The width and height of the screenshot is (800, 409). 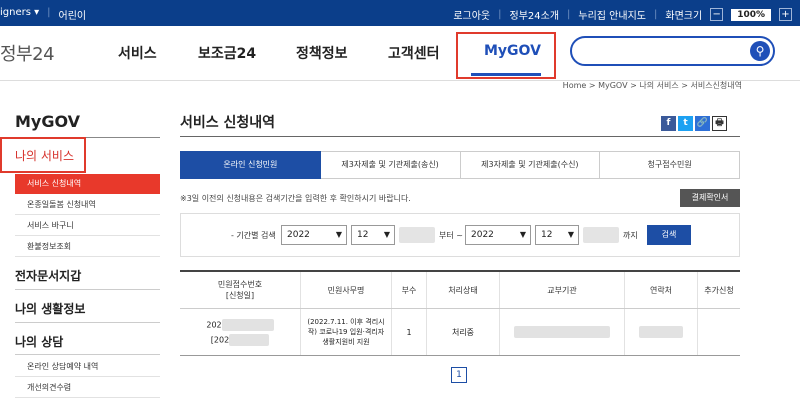 I want to click on about-link: 정부24소개, so click(x=535, y=14).